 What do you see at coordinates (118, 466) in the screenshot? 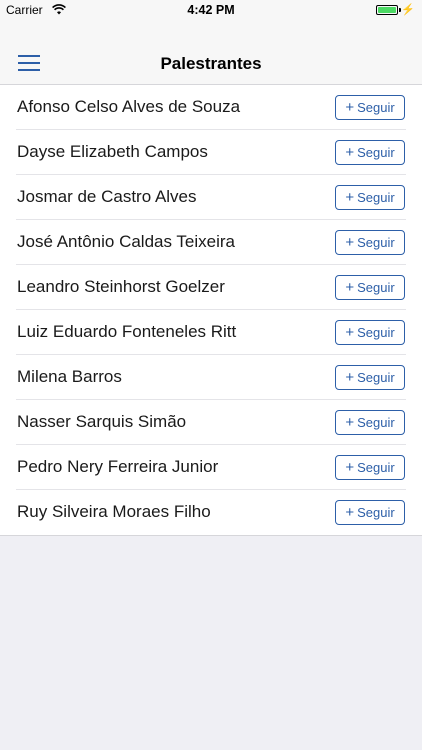
I see `speaker-name: Pedro Nery Ferreira Junior` at bounding box center [118, 466].